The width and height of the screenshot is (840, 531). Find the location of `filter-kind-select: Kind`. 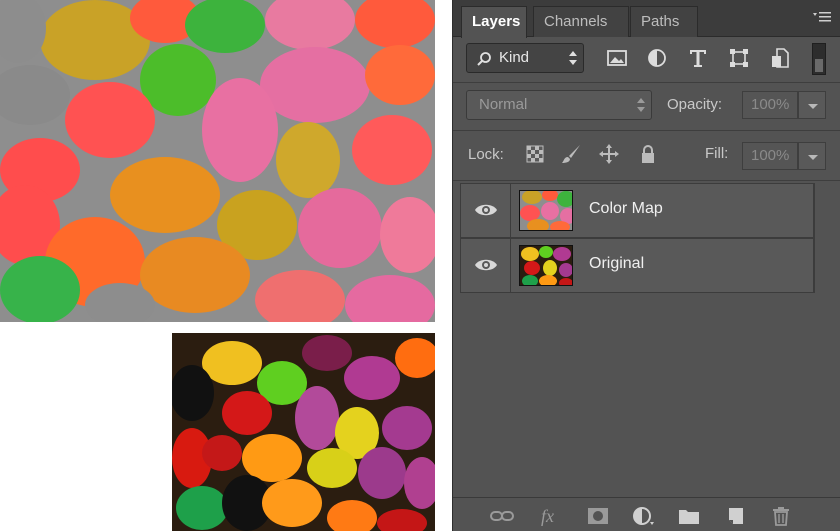

filter-kind-select: Kind is located at coordinates (525, 58).